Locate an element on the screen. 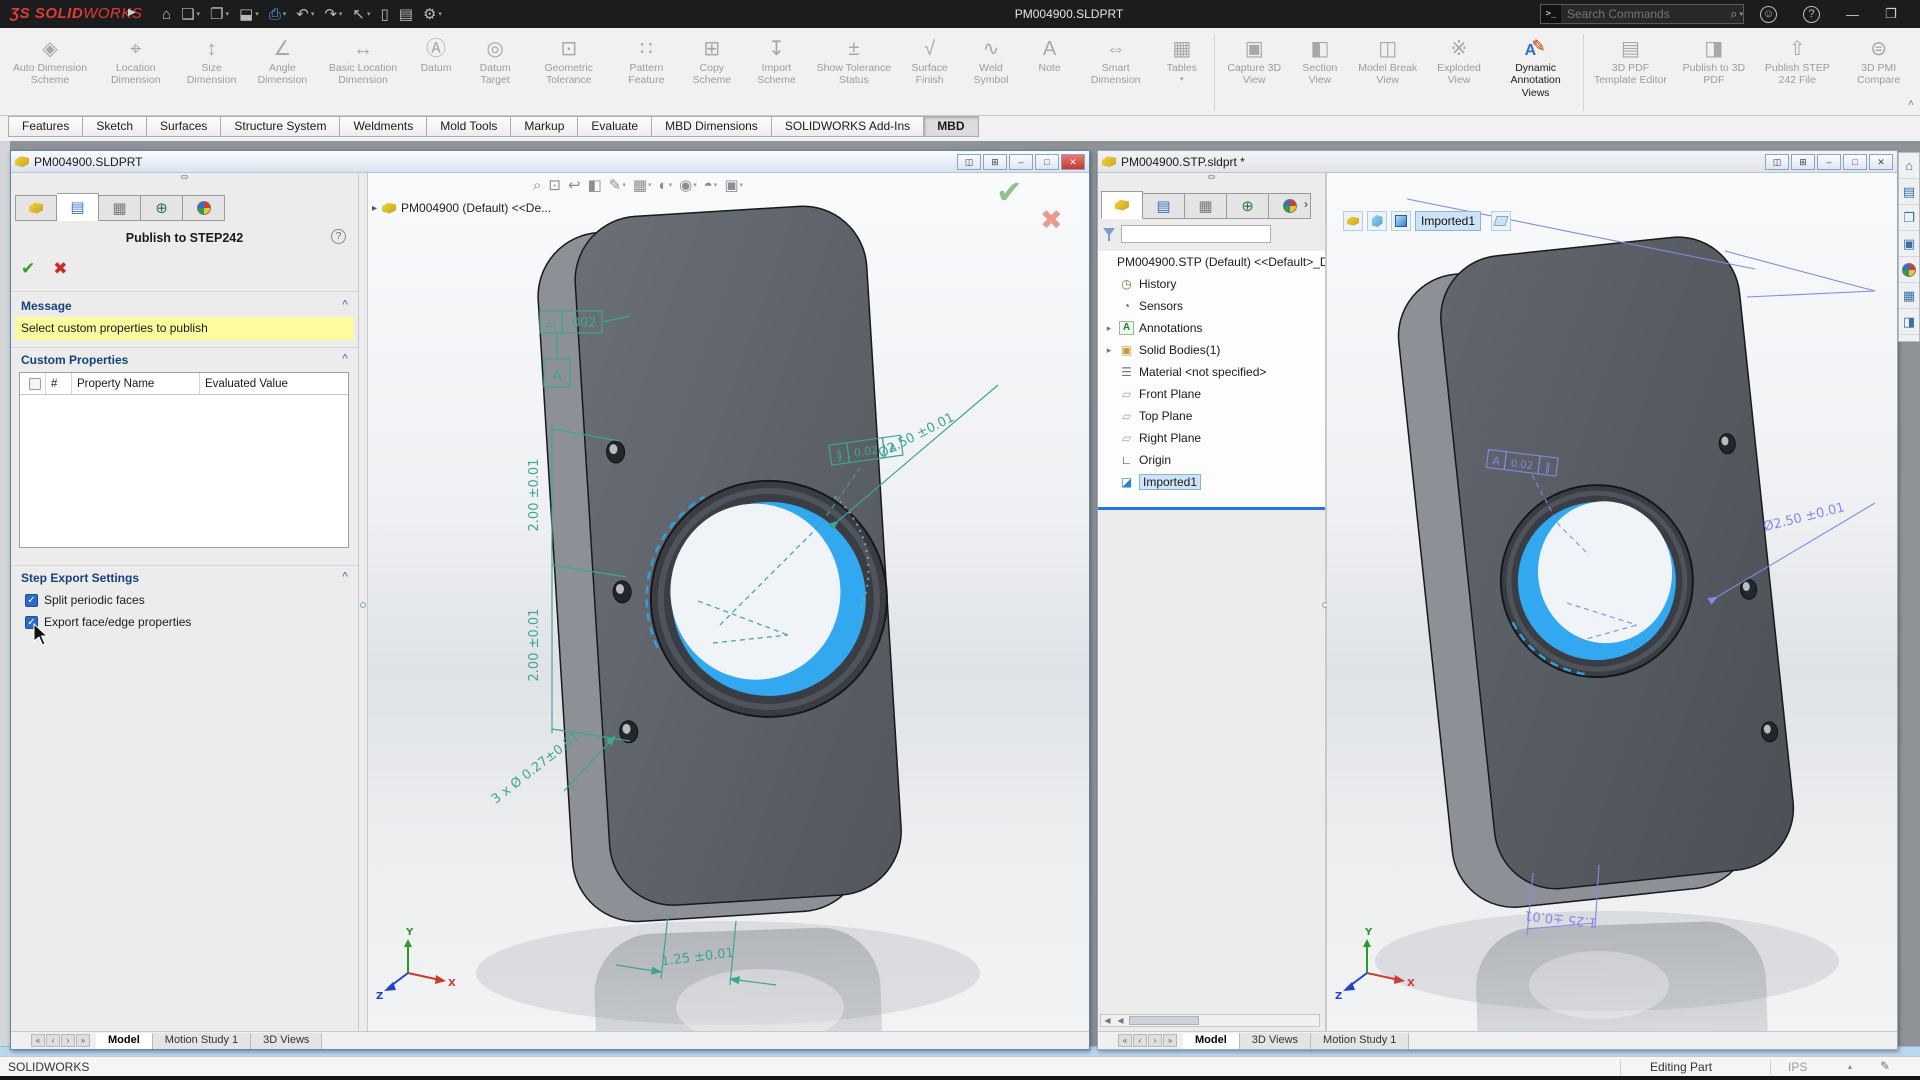 This screenshot has width=1920, height=1080. confirmation-accept-icon: ✔ is located at coordinates (1009, 192).